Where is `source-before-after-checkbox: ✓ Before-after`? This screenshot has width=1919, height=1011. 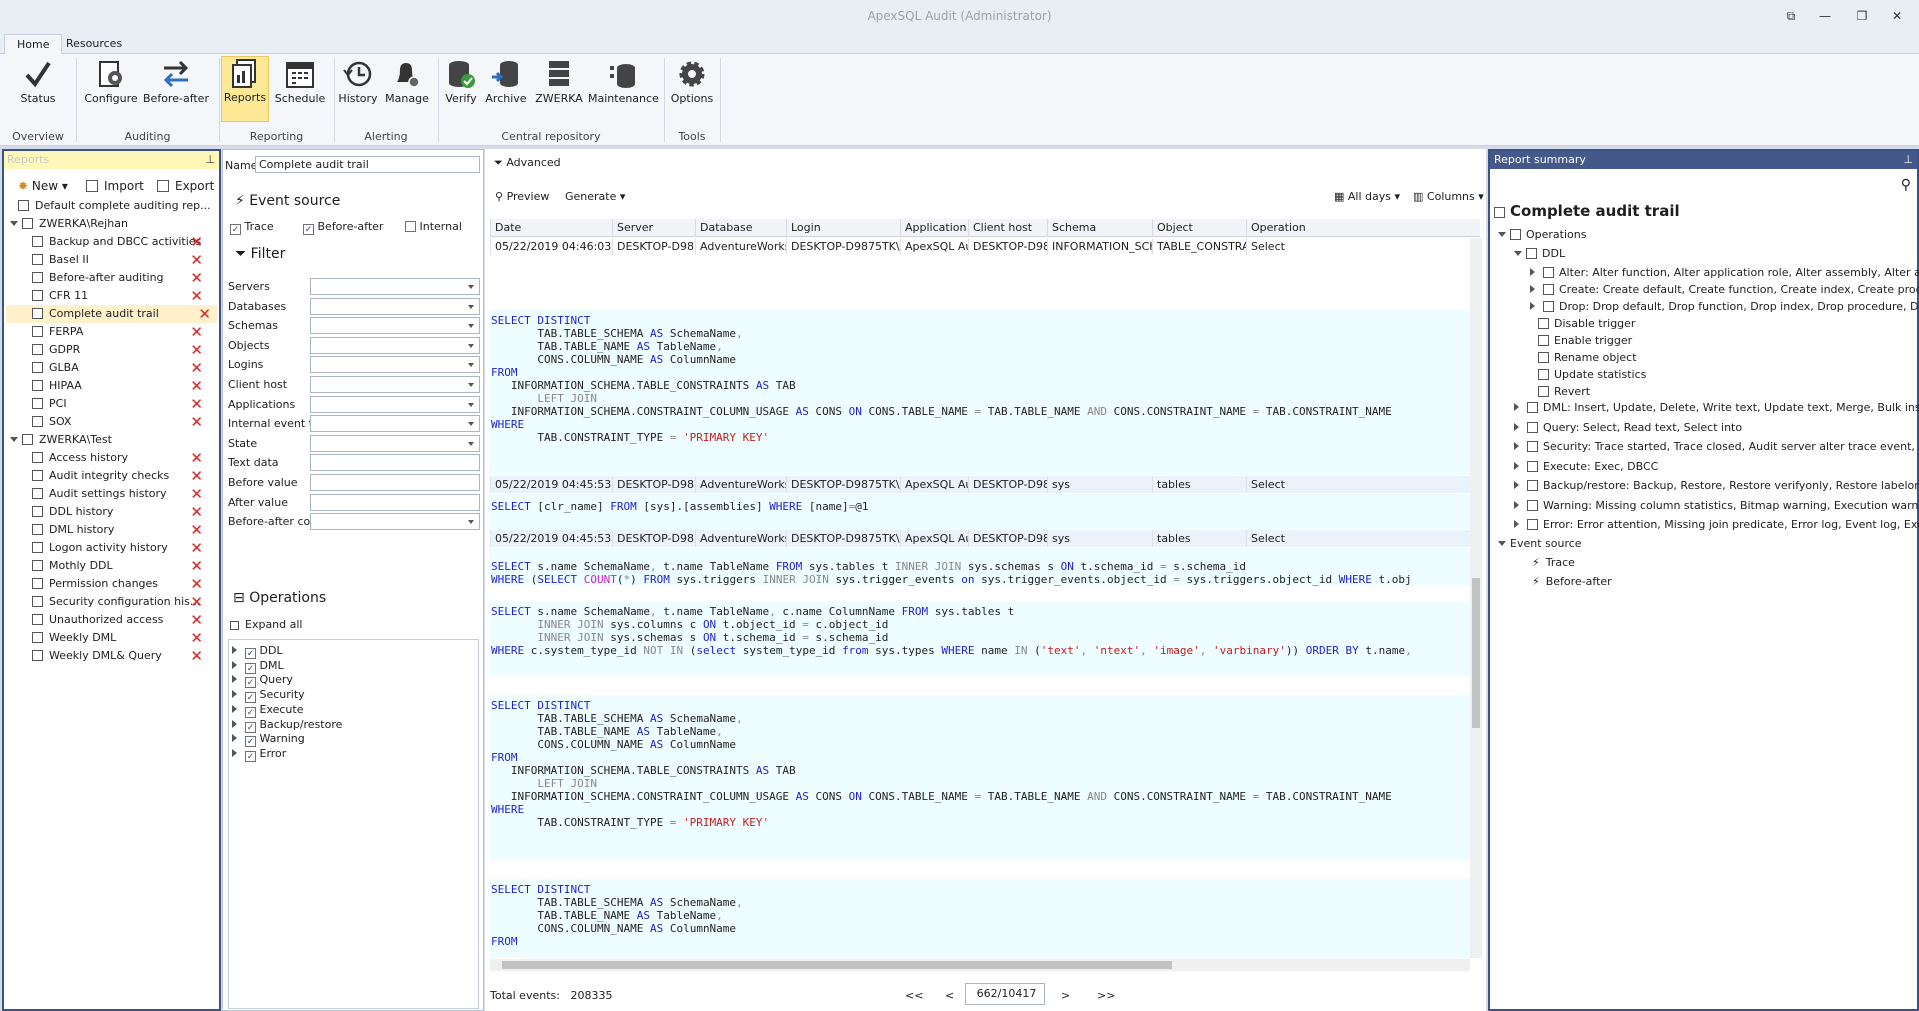
source-before-after-checkbox: ✓ Before-after is located at coordinates (343, 227).